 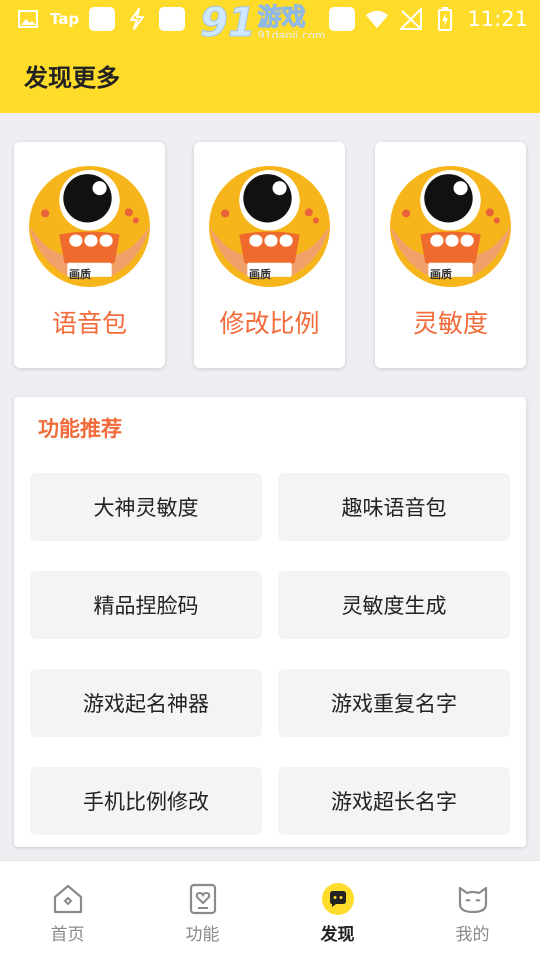 What do you see at coordinates (394, 605) in the screenshot?
I see `feature-button: 灵敏度生成` at bounding box center [394, 605].